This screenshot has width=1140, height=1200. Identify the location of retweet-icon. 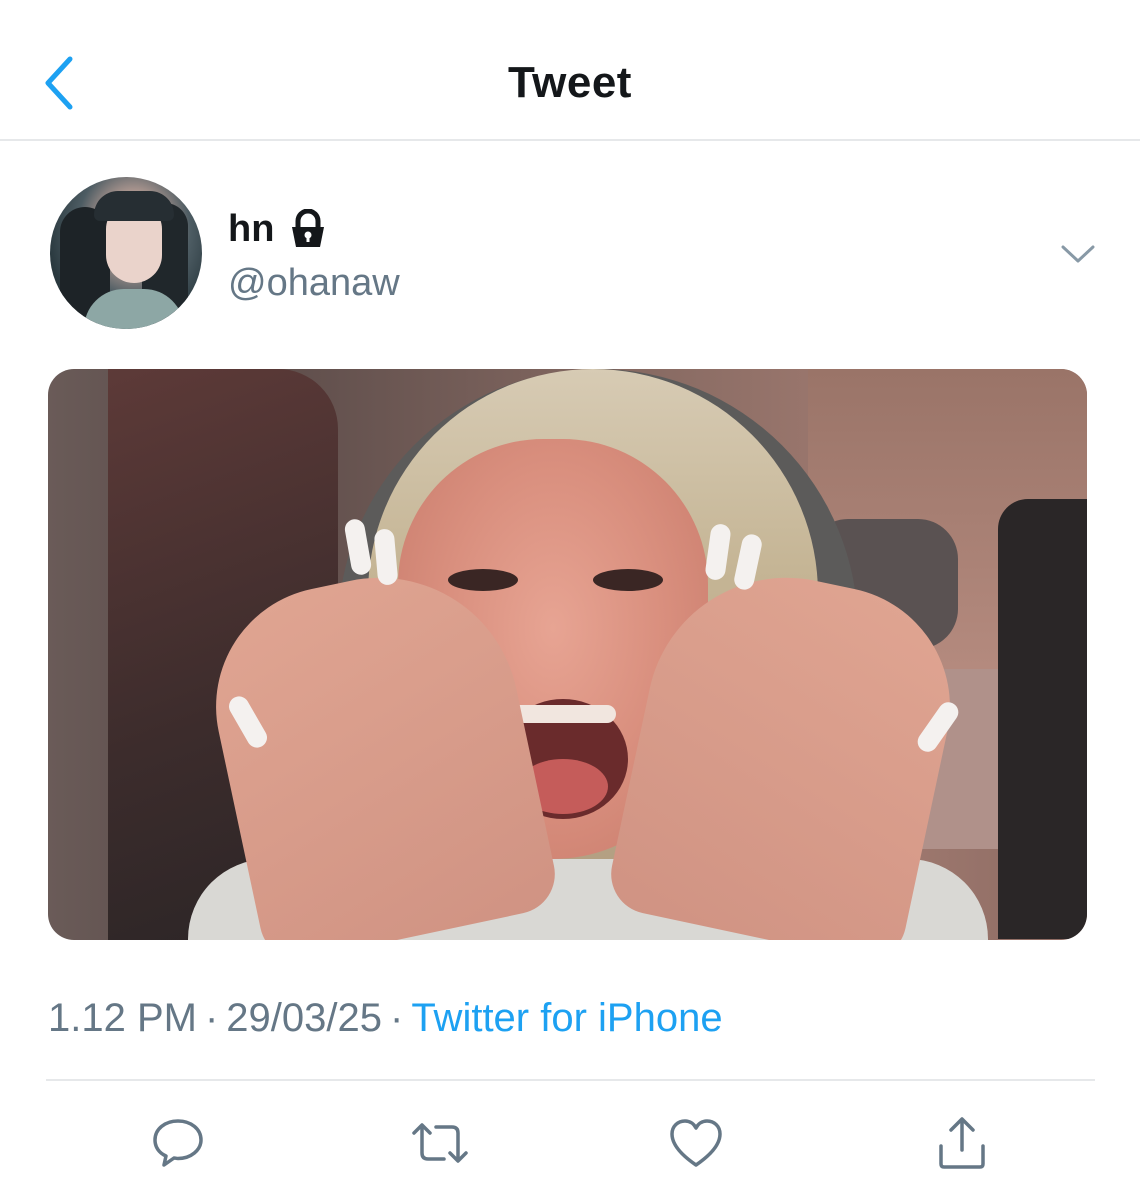
(440, 1143).